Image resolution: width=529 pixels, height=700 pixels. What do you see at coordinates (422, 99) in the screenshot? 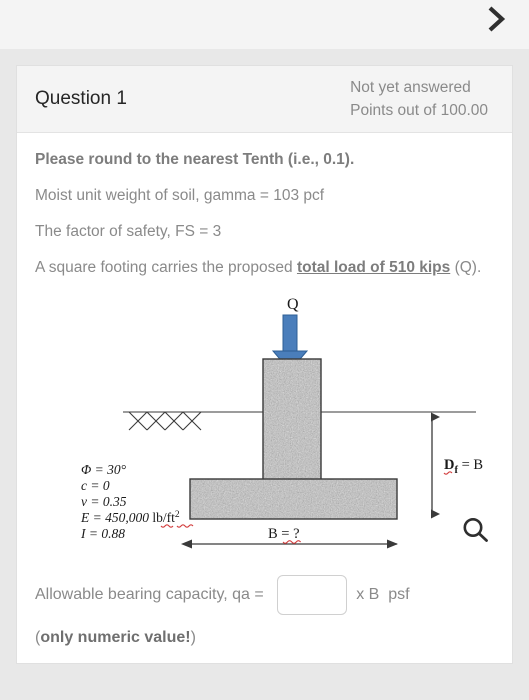
I see `question-status: Not yet answered Points out of 100.00` at bounding box center [422, 99].